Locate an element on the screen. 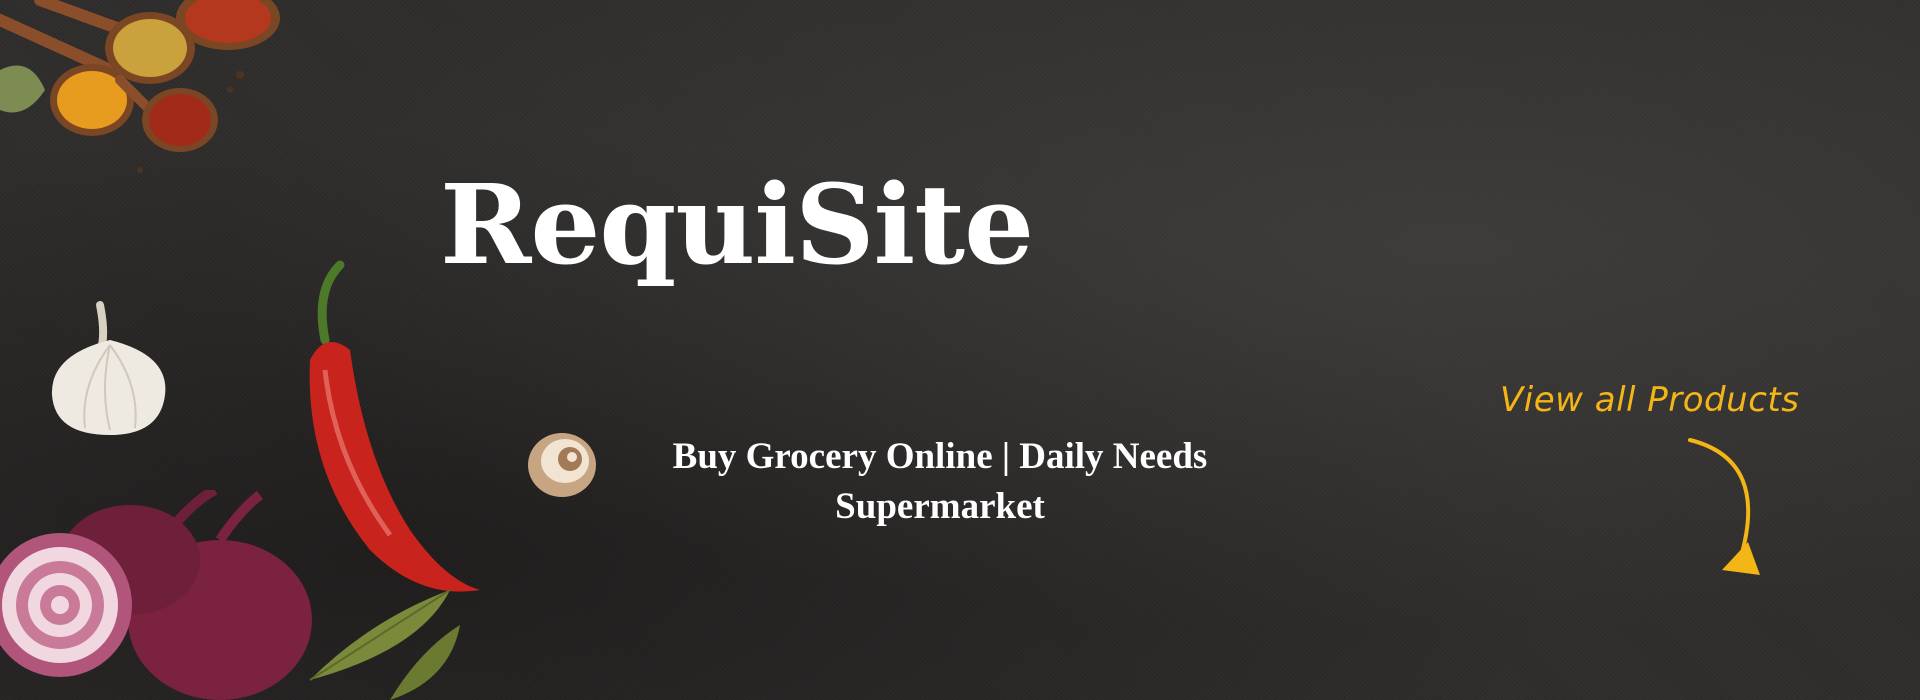 Image resolution: width=1920 pixels, height=700 pixels. red-onion-icon is located at coordinates (156, 595).